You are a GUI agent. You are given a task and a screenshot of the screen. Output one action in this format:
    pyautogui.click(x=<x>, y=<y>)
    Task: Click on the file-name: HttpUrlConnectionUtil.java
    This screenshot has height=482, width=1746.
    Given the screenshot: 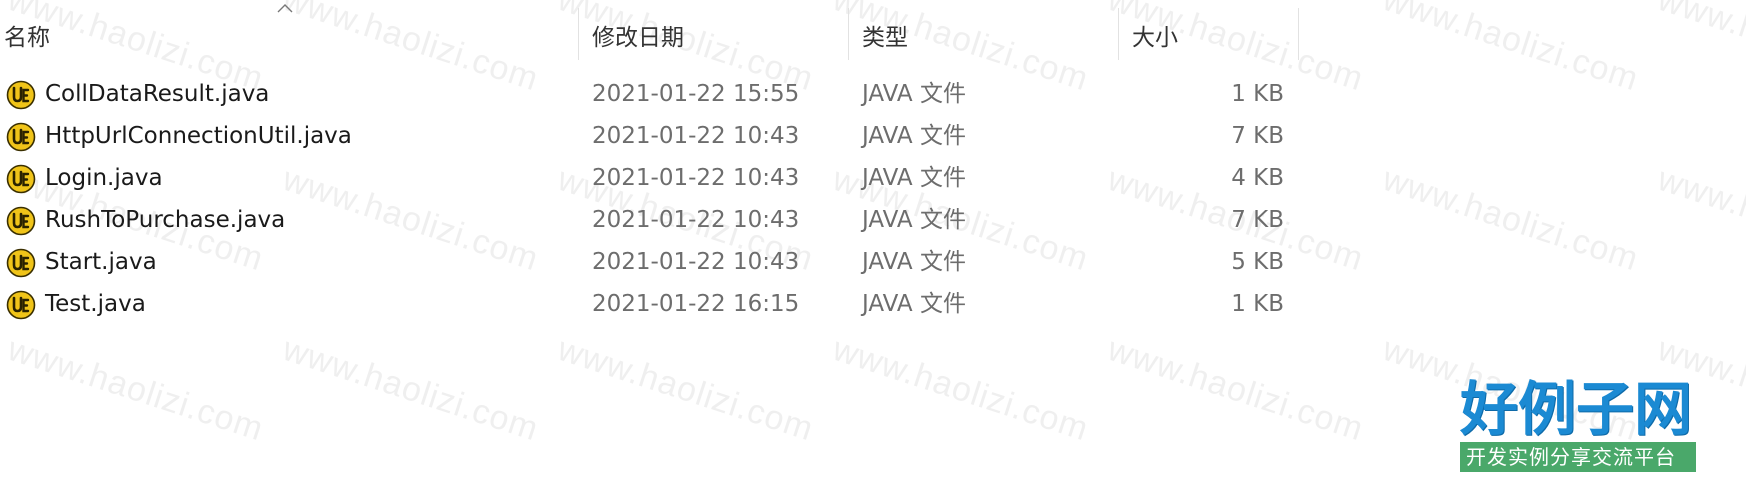 What is the action you would take?
    pyautogui.click(x=198, y=136)
    